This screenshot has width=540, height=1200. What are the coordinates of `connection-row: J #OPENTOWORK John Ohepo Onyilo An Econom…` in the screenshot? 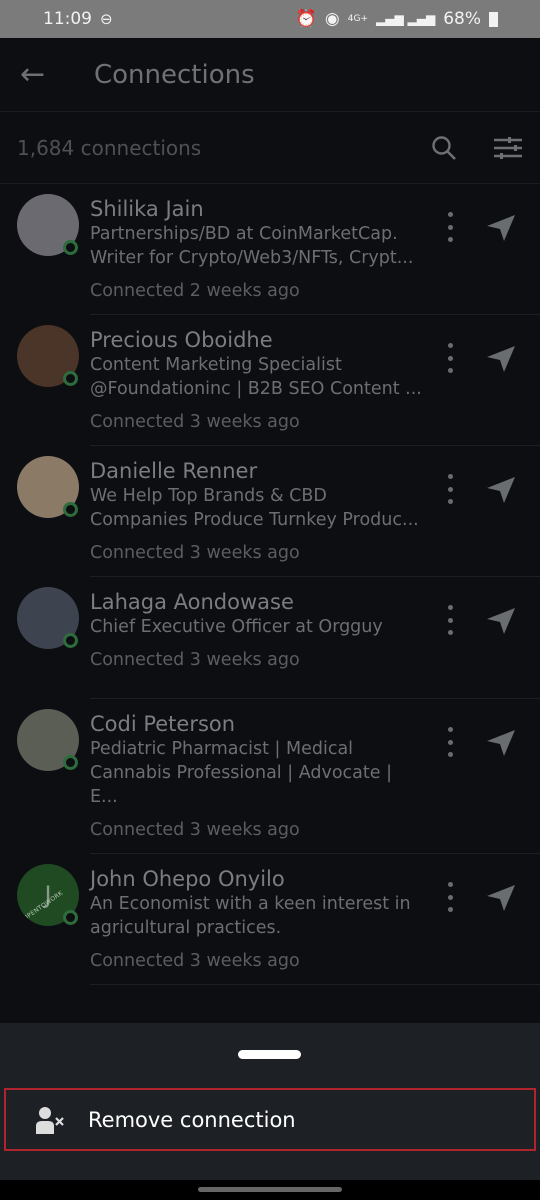 It's located at (270, 919).